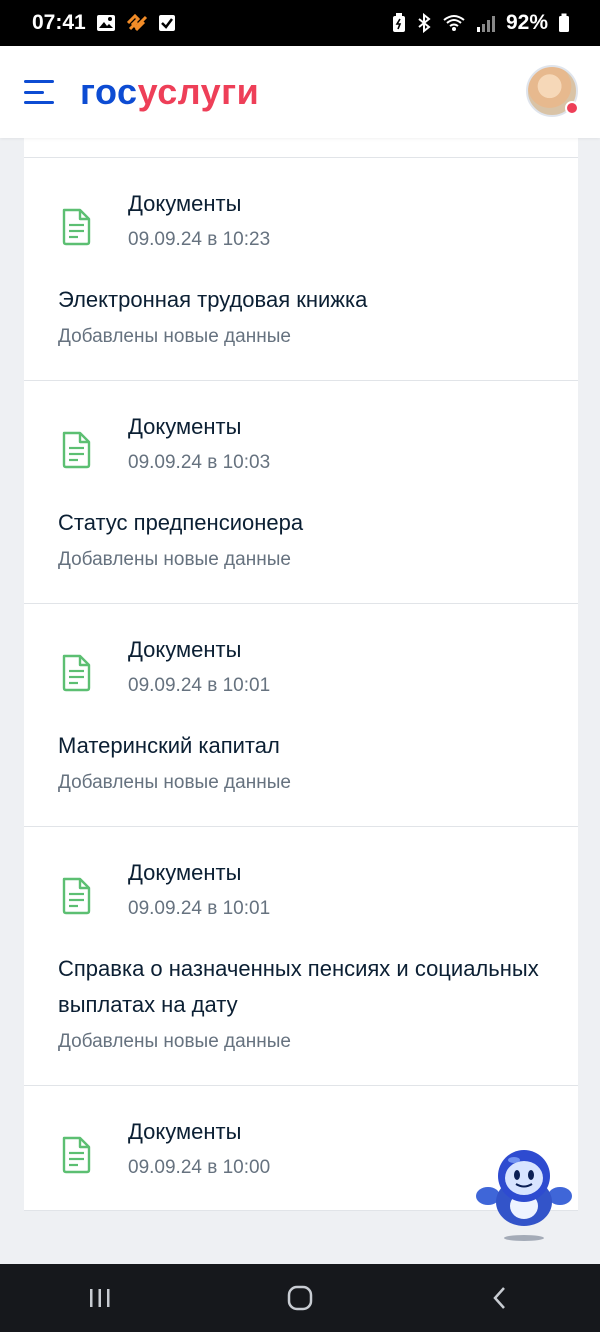  What do you see at coordinates (198, 91) in the screenshot?
I see `logo-part-uslugi: услуги` at bounding box center [198, 91].